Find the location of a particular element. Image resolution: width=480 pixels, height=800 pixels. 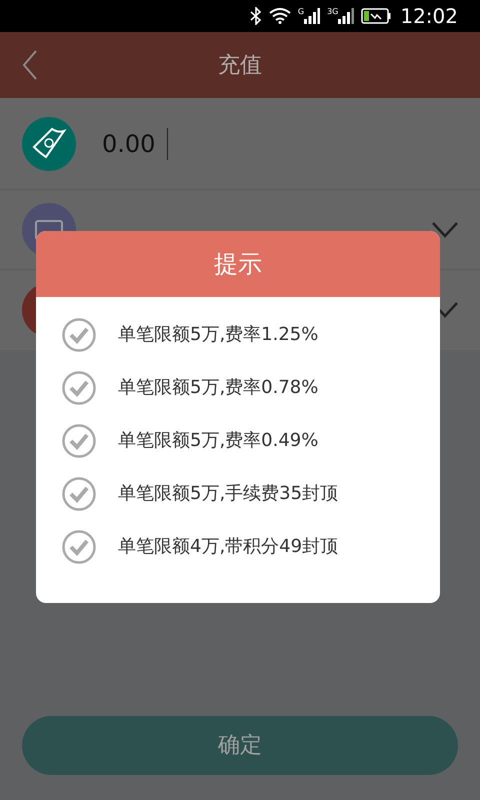

back-icon is located at coordinates (30, 65).